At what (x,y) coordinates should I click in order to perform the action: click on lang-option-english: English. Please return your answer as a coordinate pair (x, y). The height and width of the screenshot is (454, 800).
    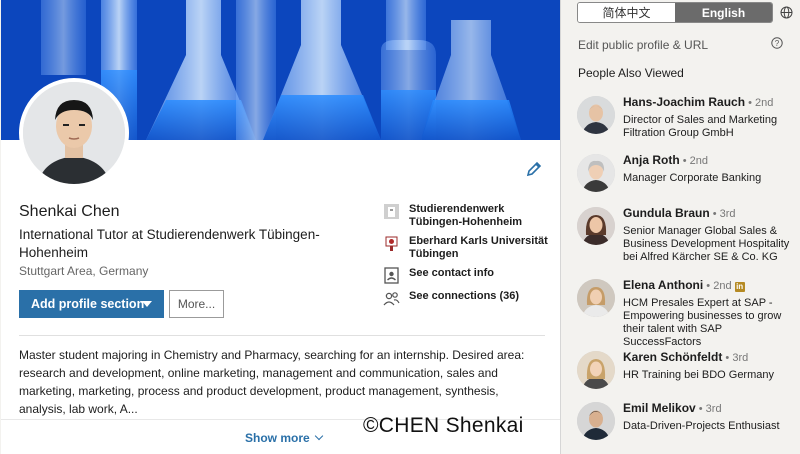
    Looking at the image, I should click on (723, 12).